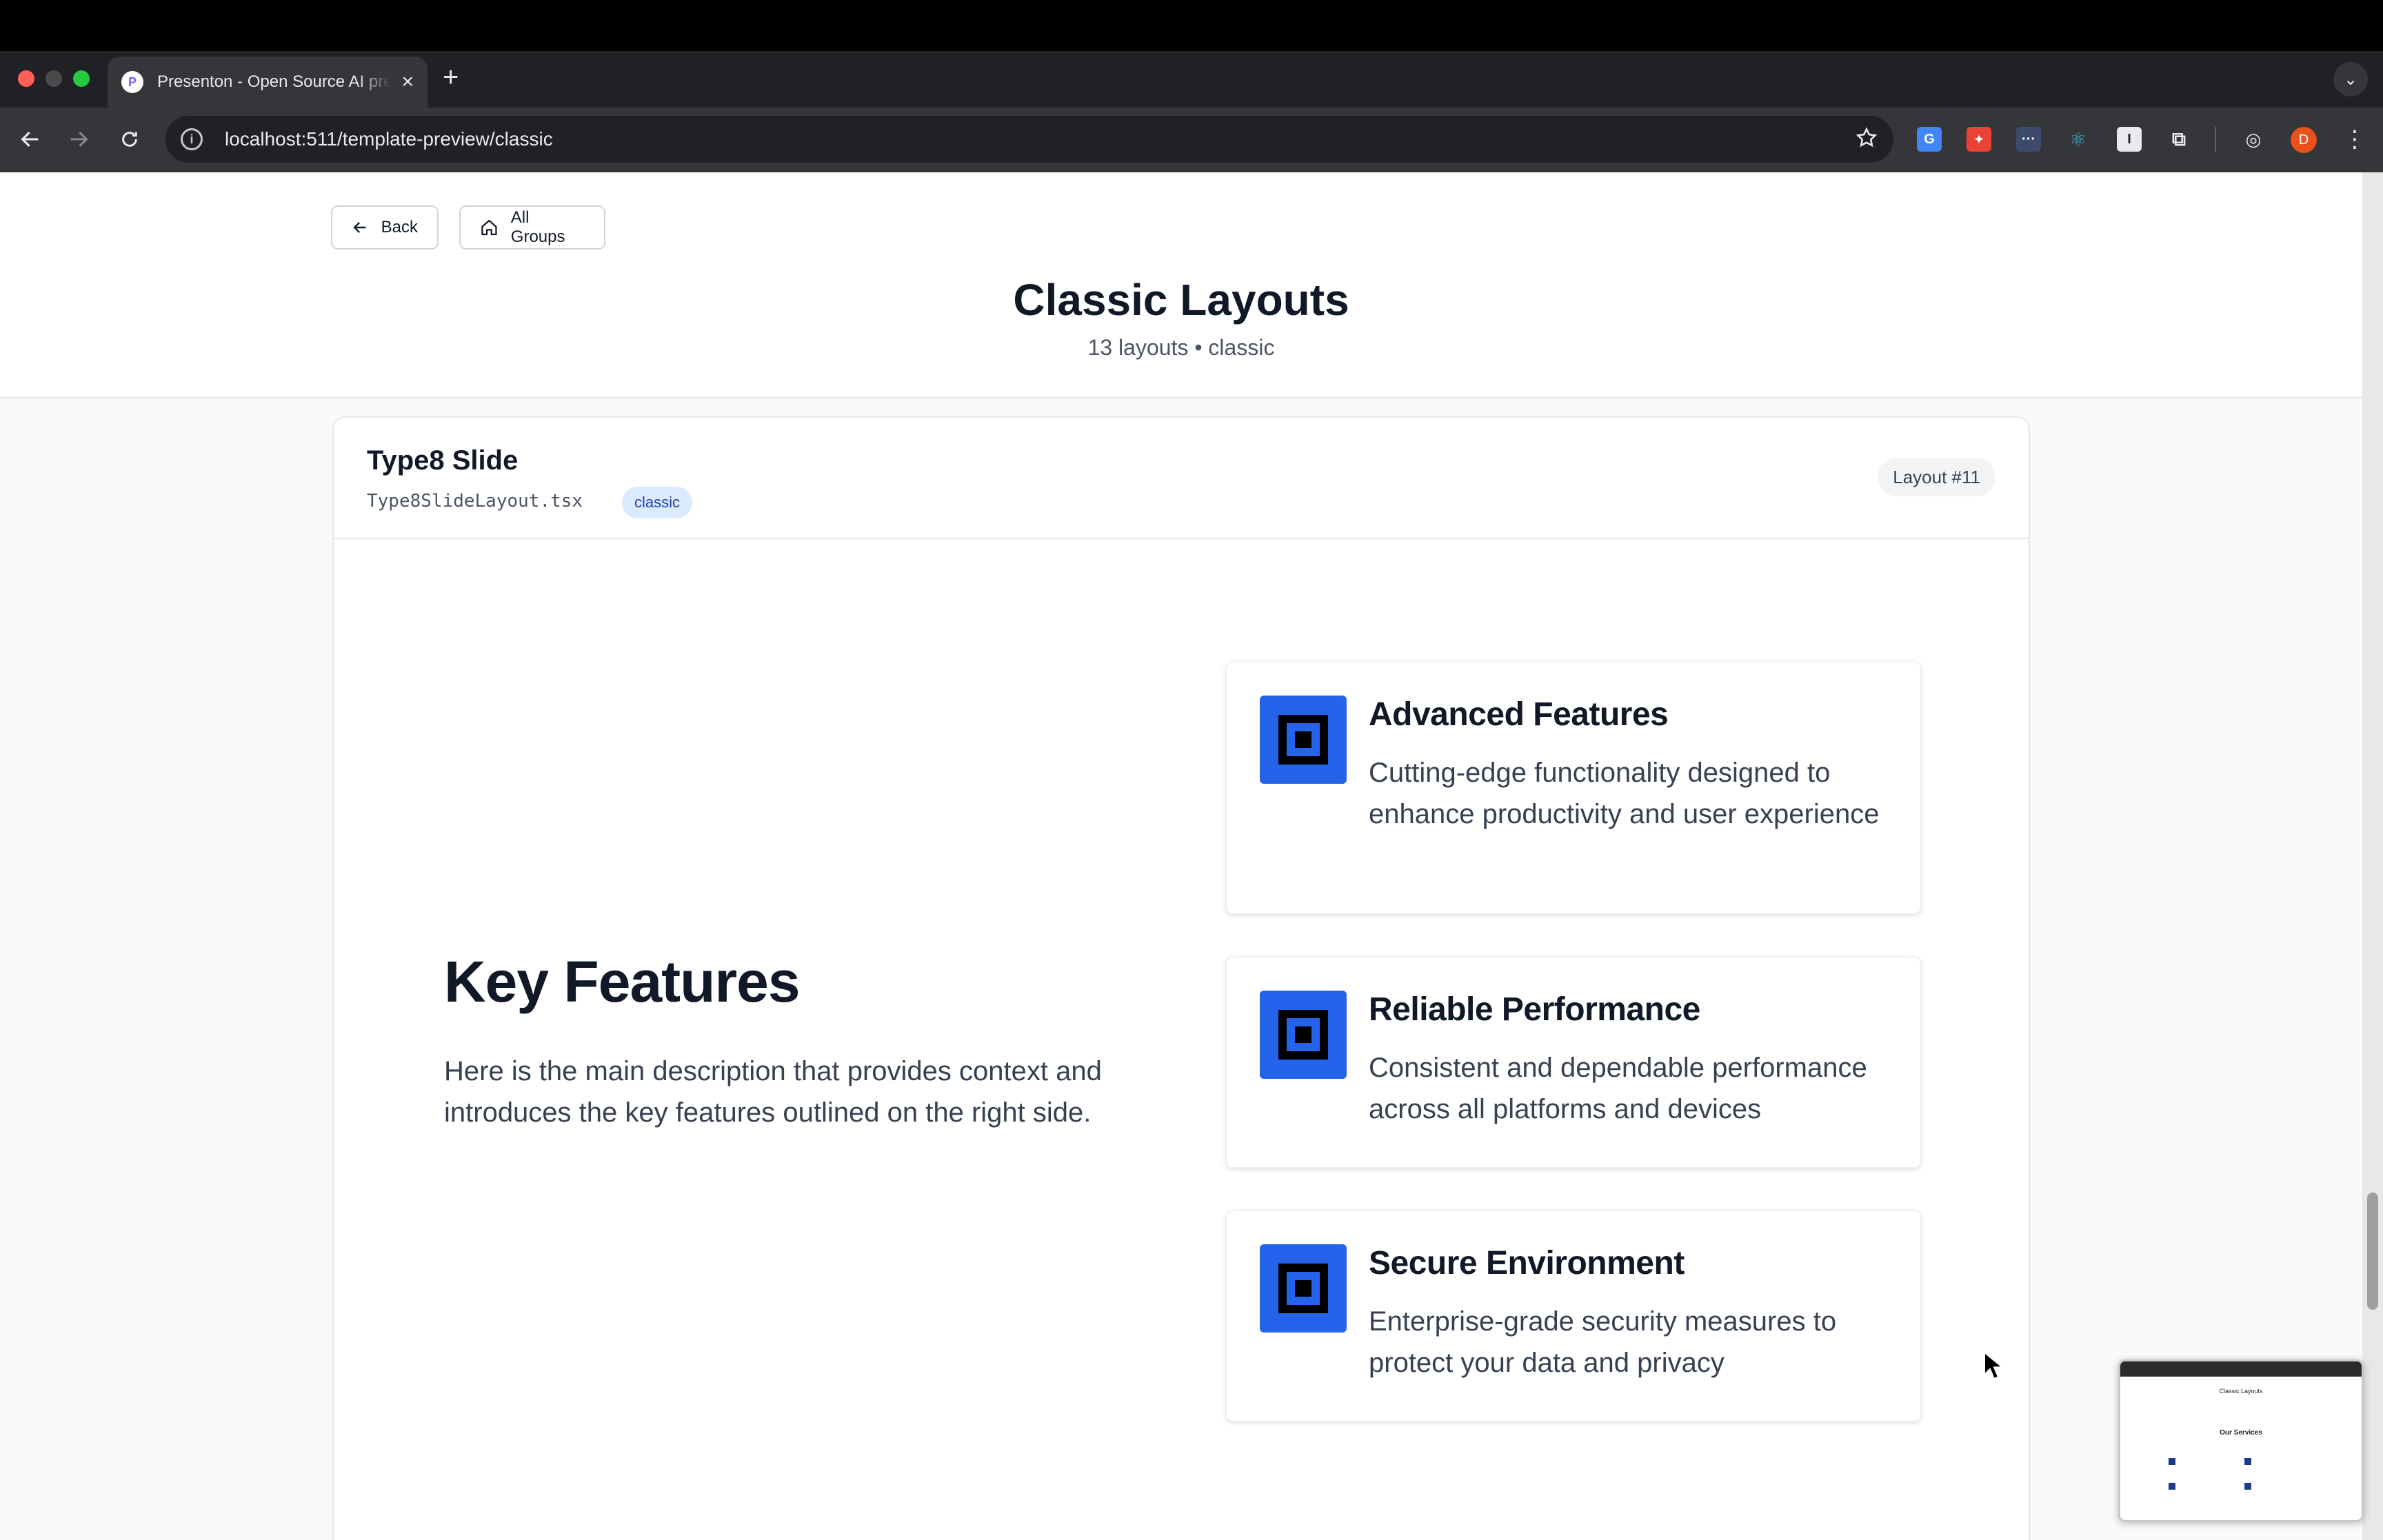  I want to click on layout-number-badge: Layout #11, so click(1936, 477).